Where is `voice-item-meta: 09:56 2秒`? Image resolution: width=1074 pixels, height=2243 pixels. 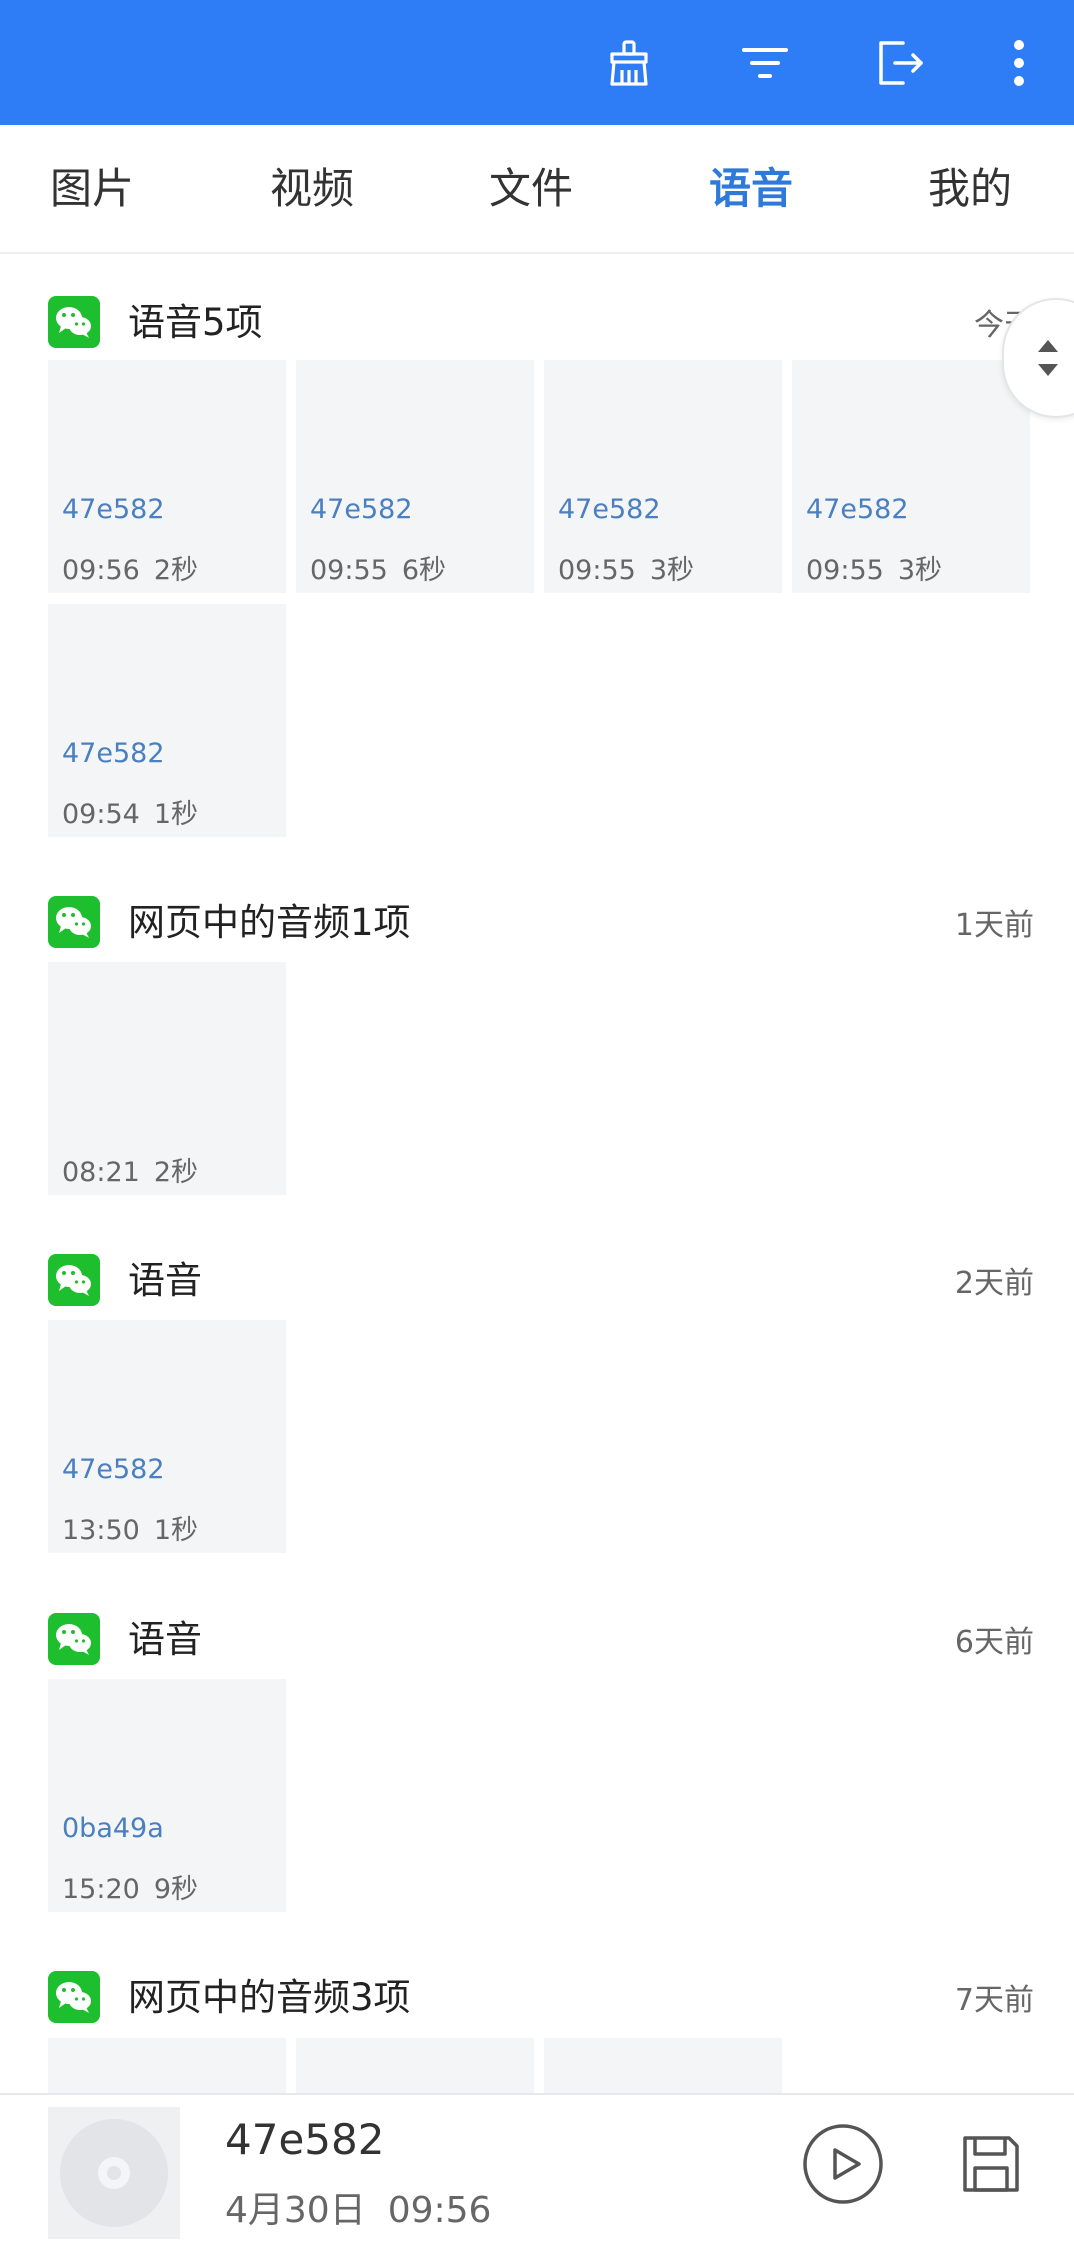
voice-item-meta: 09:56 2秒 is located at coordinates (137, 567).